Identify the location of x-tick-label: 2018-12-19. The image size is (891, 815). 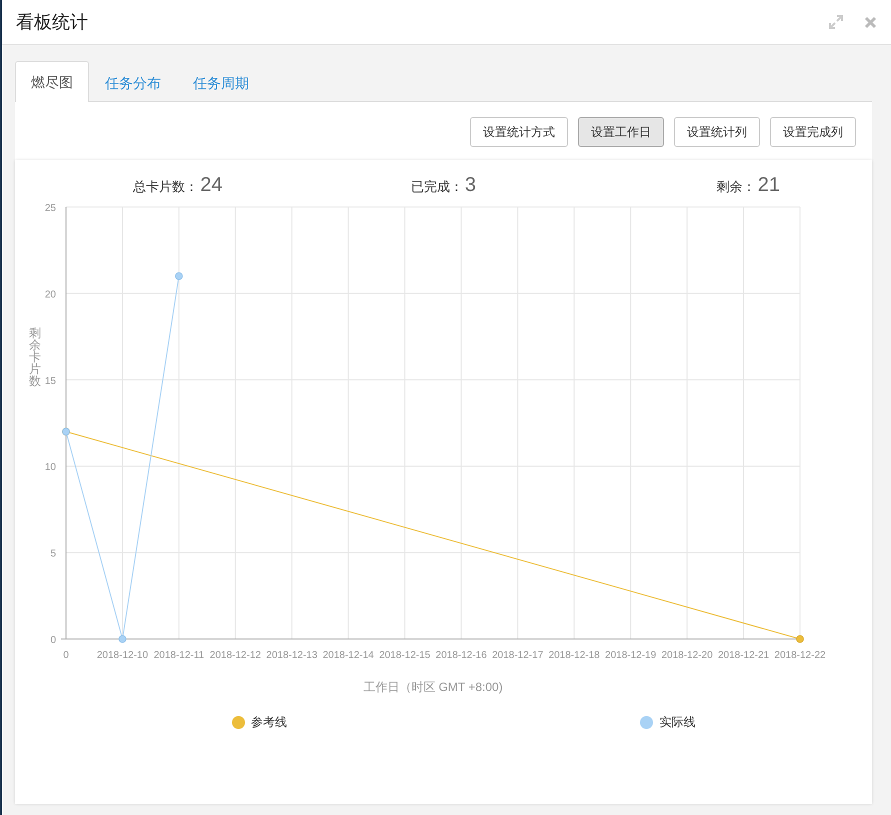
(630, 655).